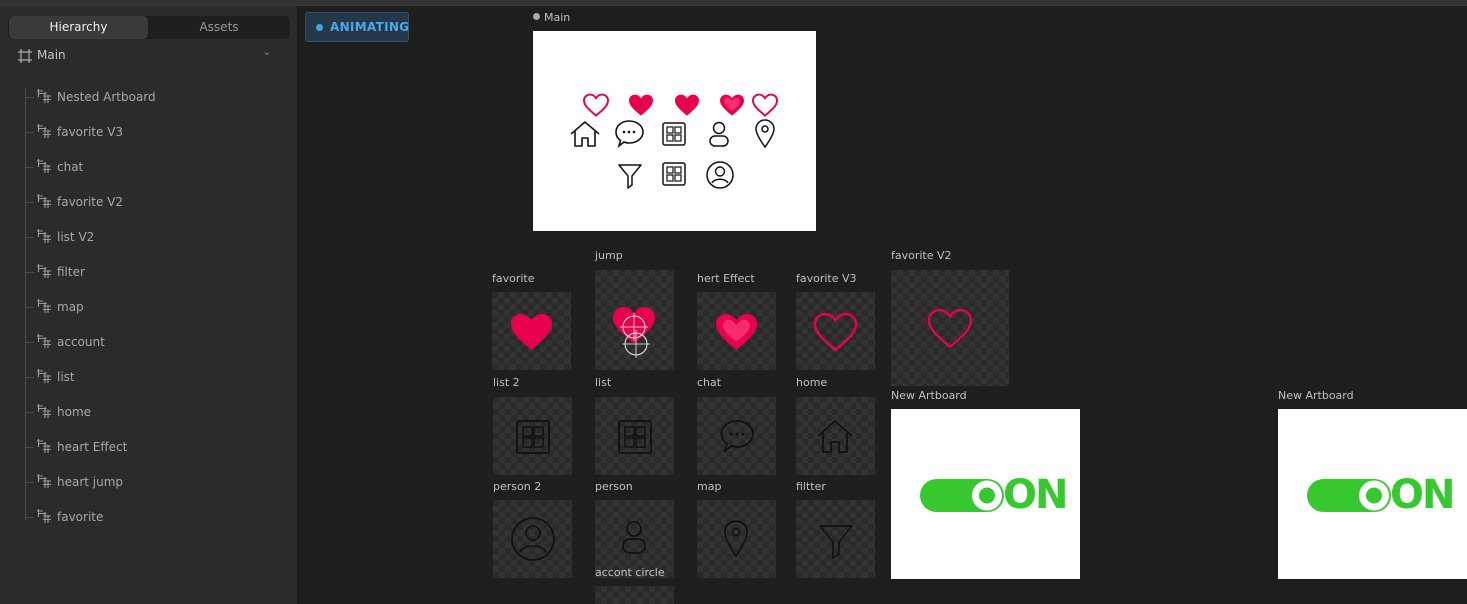  What do you see at coordinates (70, 167) in the screenshot?
I see `tree-item-label: chat` at bounding box center [70, 167].